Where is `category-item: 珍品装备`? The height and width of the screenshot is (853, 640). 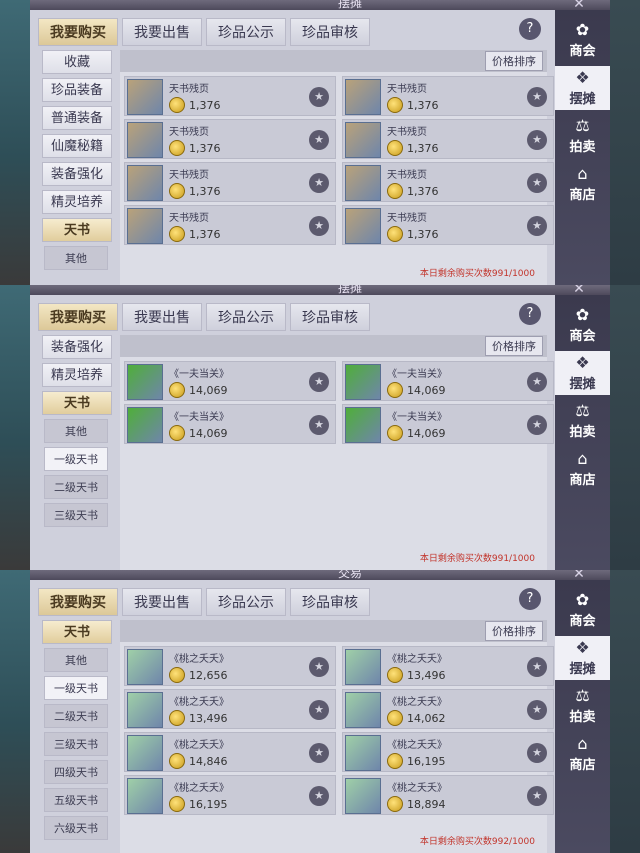 category-item: 珍品装备 is located at coordinates (77, 90).